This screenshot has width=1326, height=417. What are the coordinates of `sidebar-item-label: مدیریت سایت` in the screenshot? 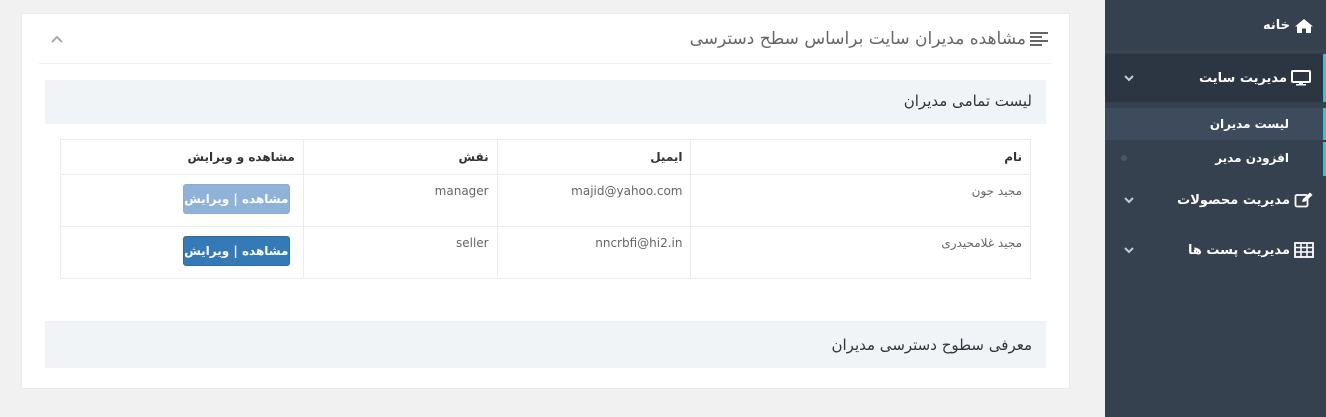 It's located at (1242, 78).